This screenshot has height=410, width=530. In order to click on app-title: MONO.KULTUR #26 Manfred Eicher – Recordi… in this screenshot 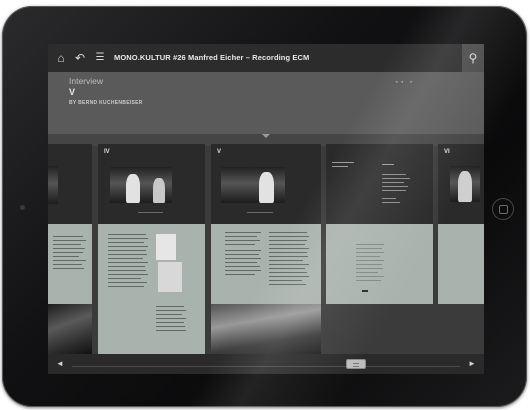, I will do `click(212, 57)`.